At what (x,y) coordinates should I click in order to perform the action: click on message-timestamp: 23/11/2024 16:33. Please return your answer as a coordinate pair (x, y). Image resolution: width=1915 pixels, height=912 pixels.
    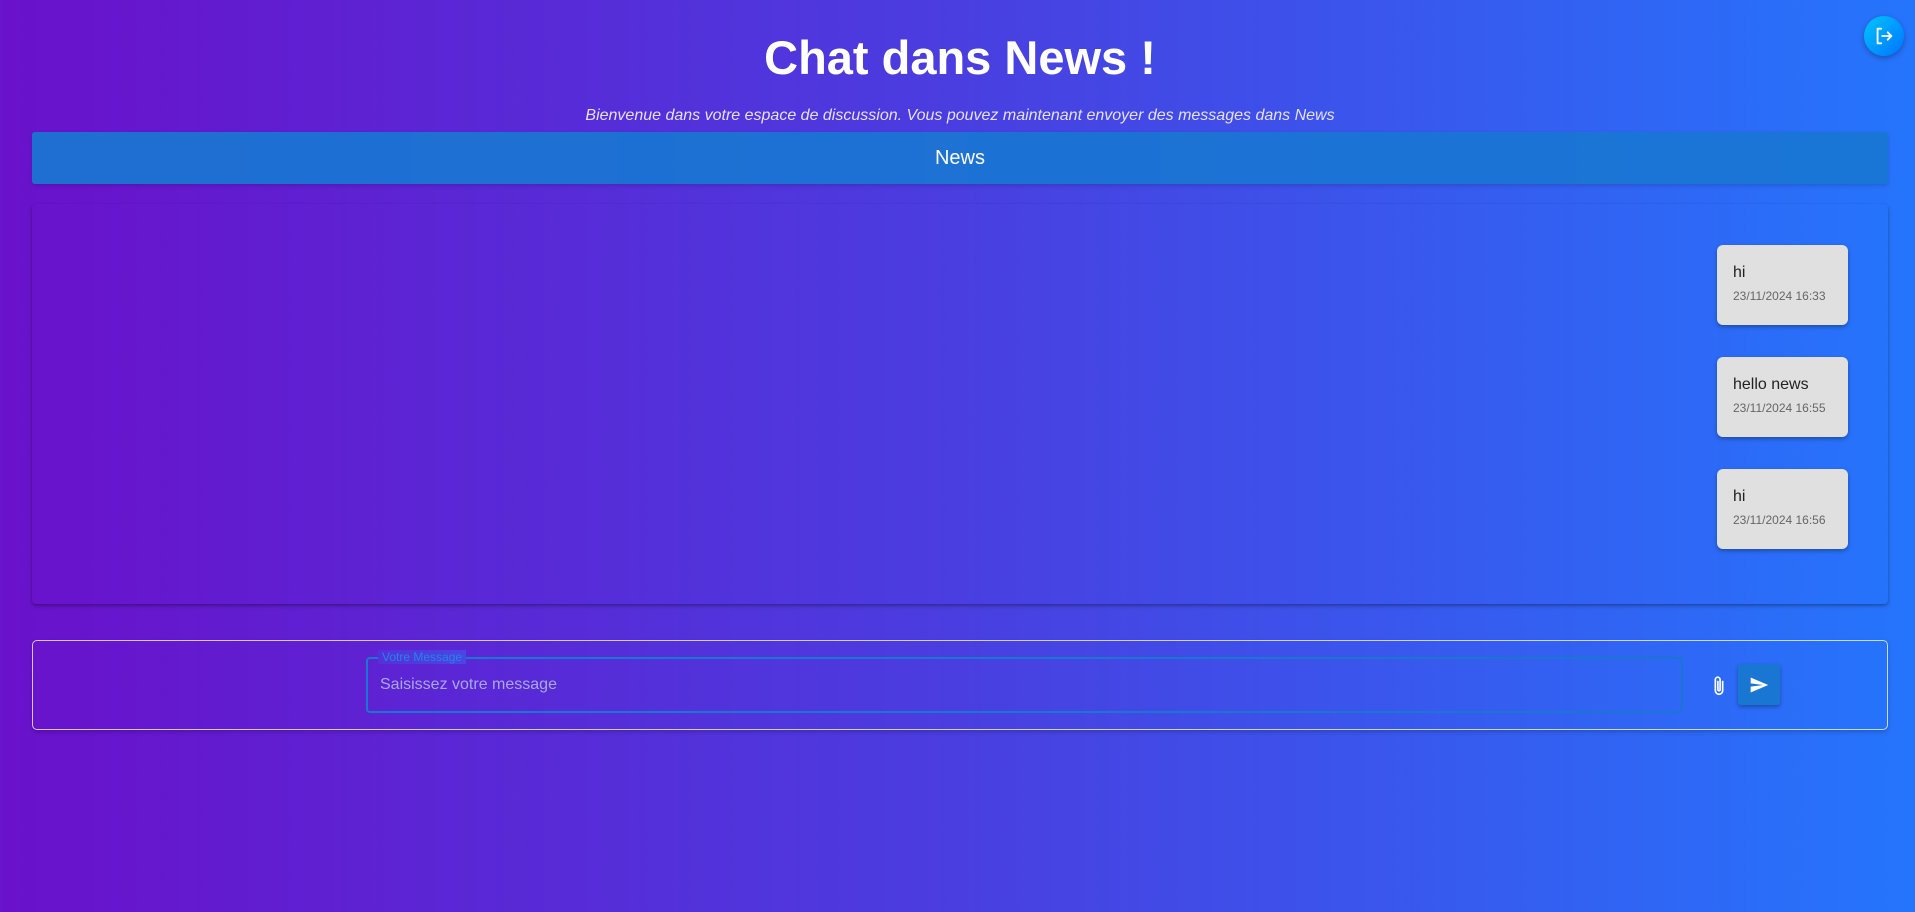
    Looking at the image, I should click on (1779, 296).